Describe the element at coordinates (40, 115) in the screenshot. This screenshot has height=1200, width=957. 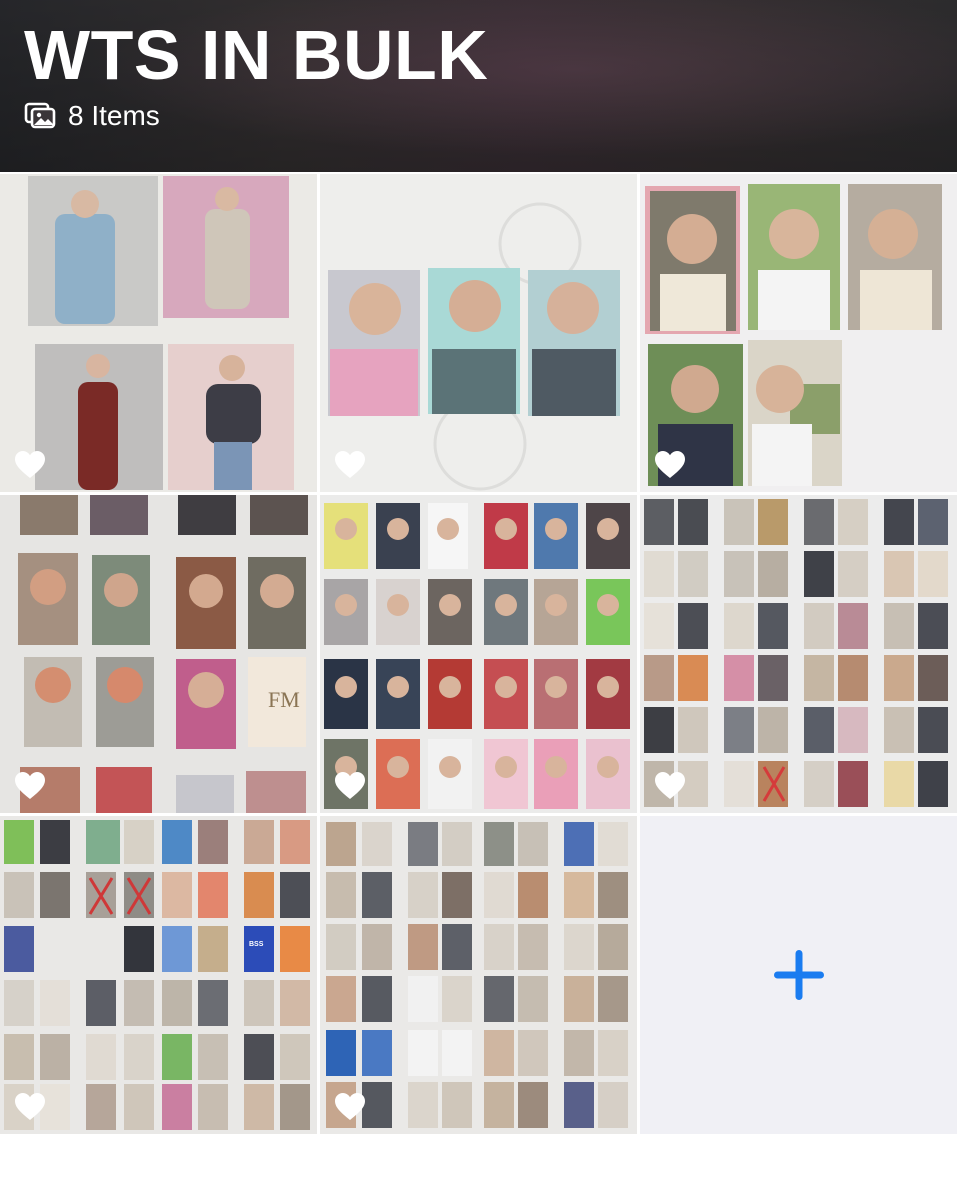
I see `photo-stack-icon` at that location.